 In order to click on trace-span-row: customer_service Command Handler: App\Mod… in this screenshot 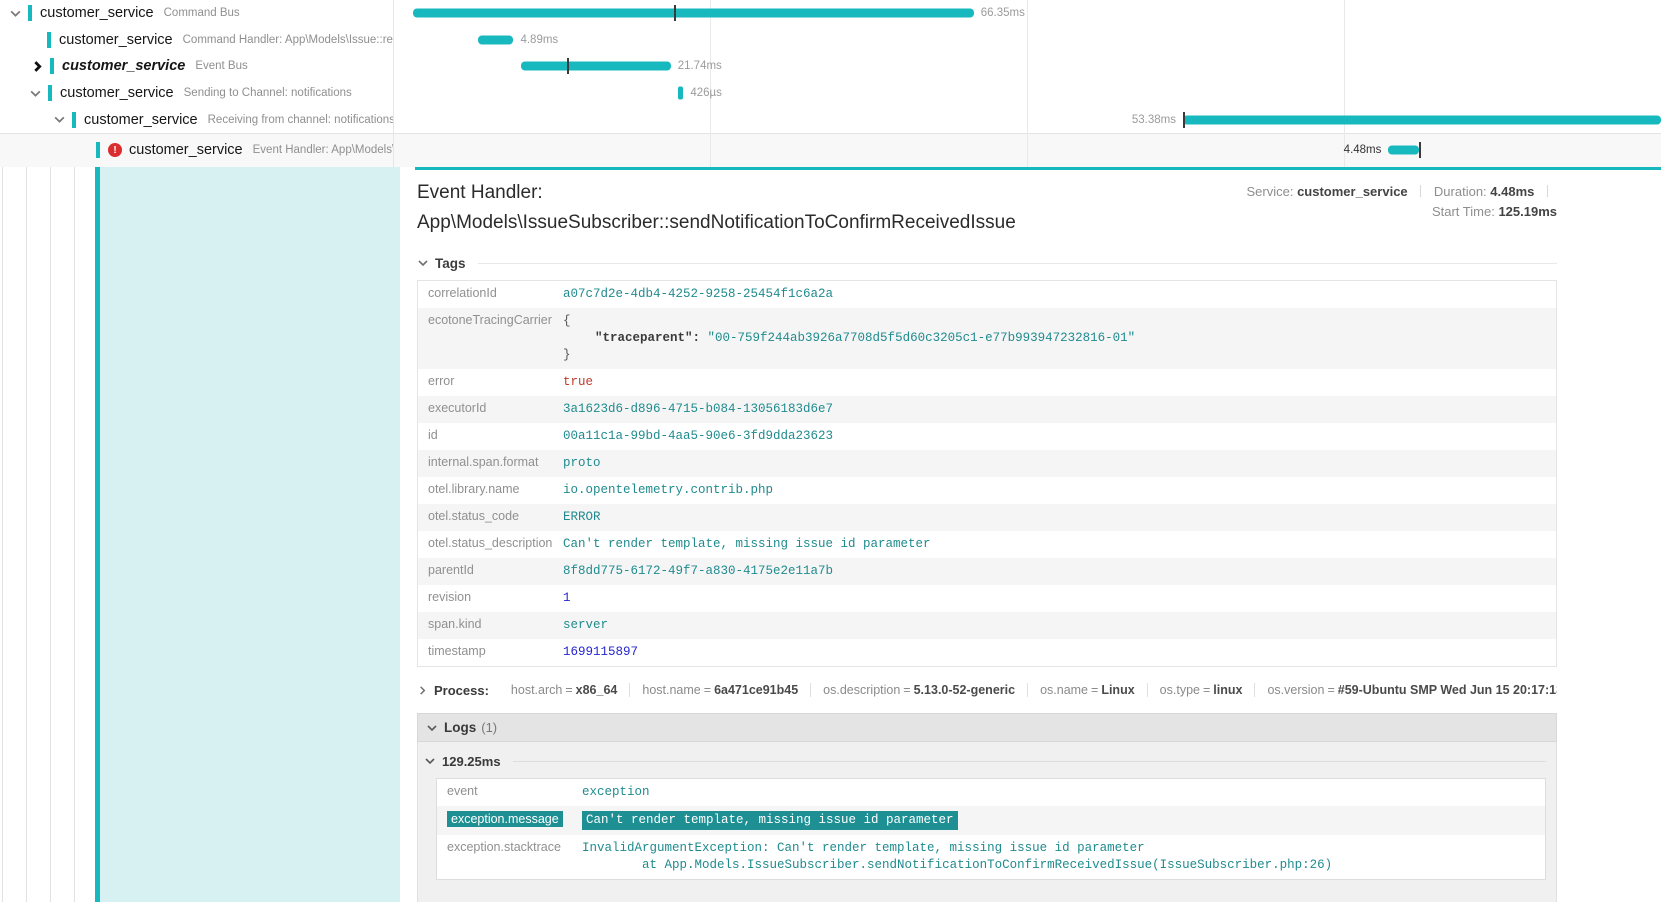, I will do `click(830, 40)`.